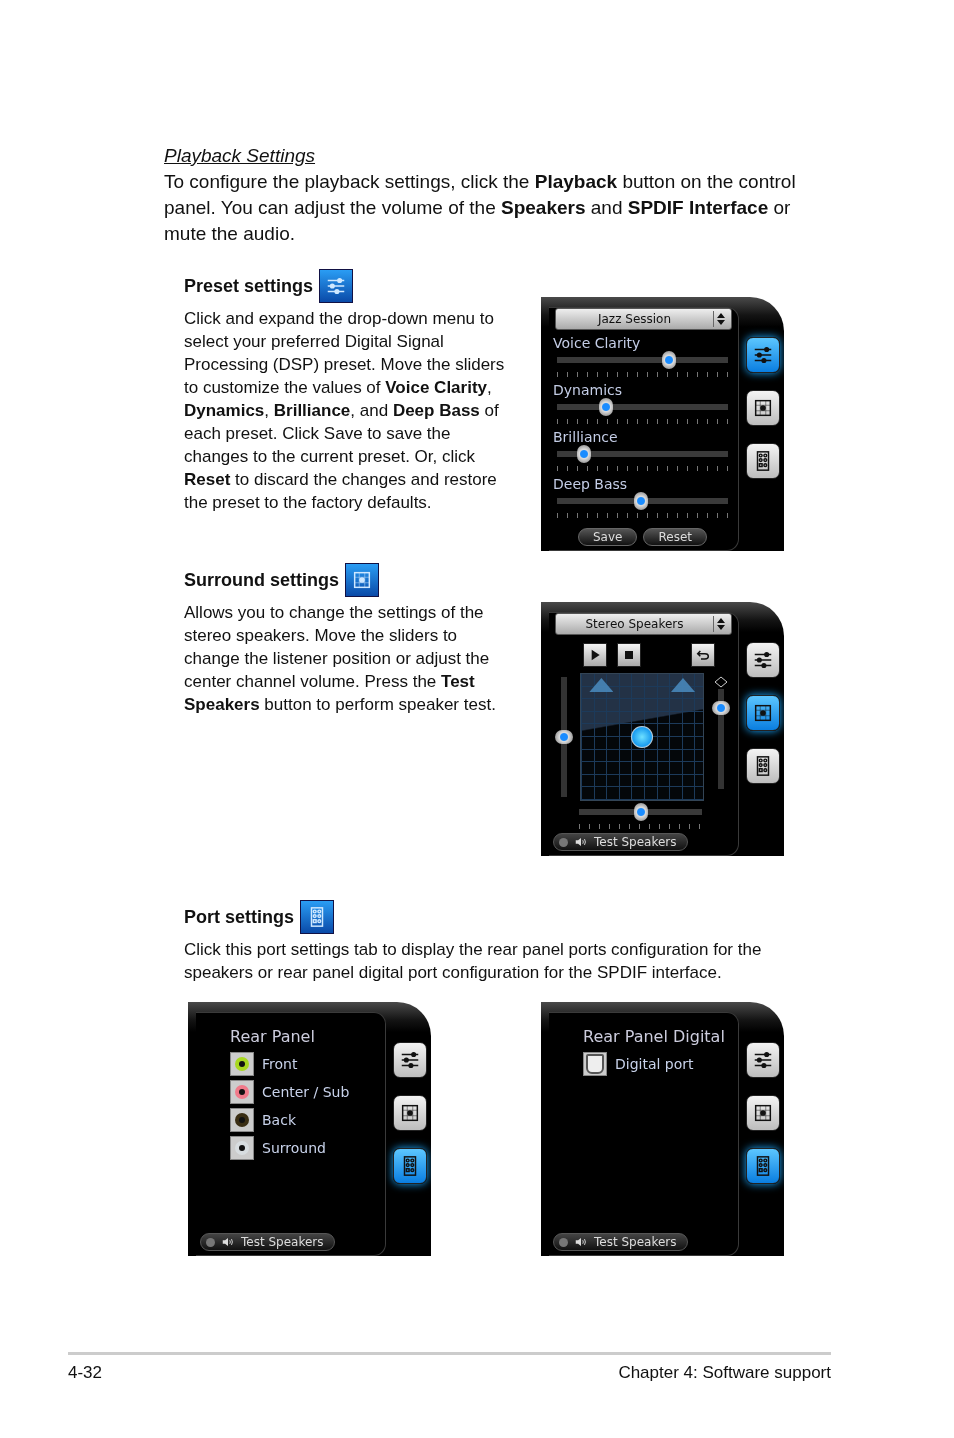  What do you see at coordinates (608, 537) in the screenshot?
I see `panel-button: Save` at bounding box center [608, 537].